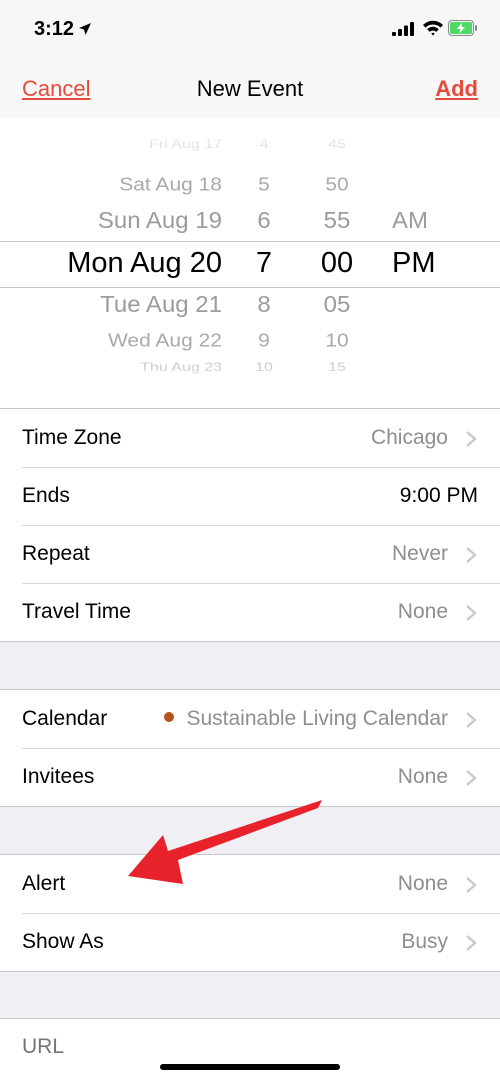  What do you see at coordinates (170, 184) in the screenshot?
I see `picker-date: Sat Aug 18` at bounding box center [170, 184].